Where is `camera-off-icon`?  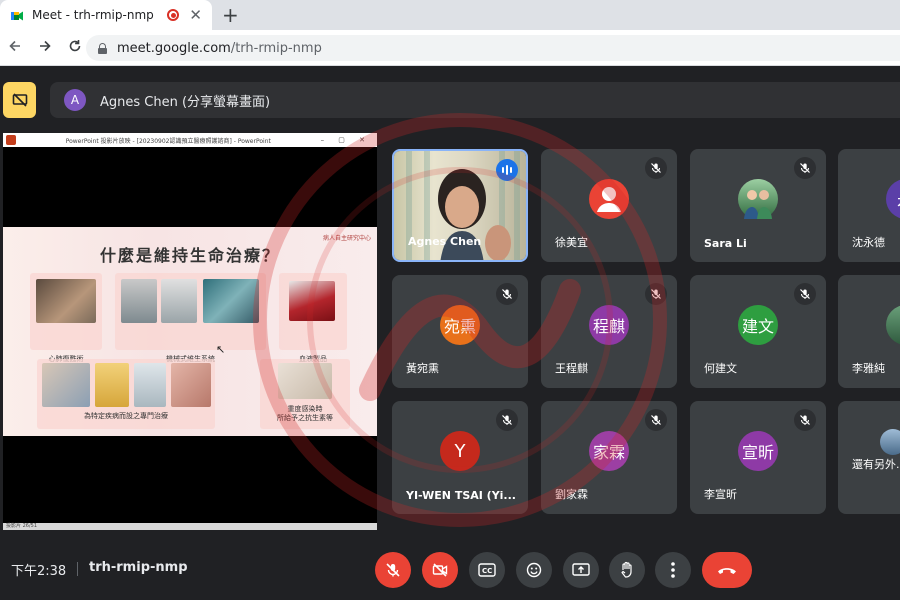
camera-off-icon is located at coordinates (440, 570).